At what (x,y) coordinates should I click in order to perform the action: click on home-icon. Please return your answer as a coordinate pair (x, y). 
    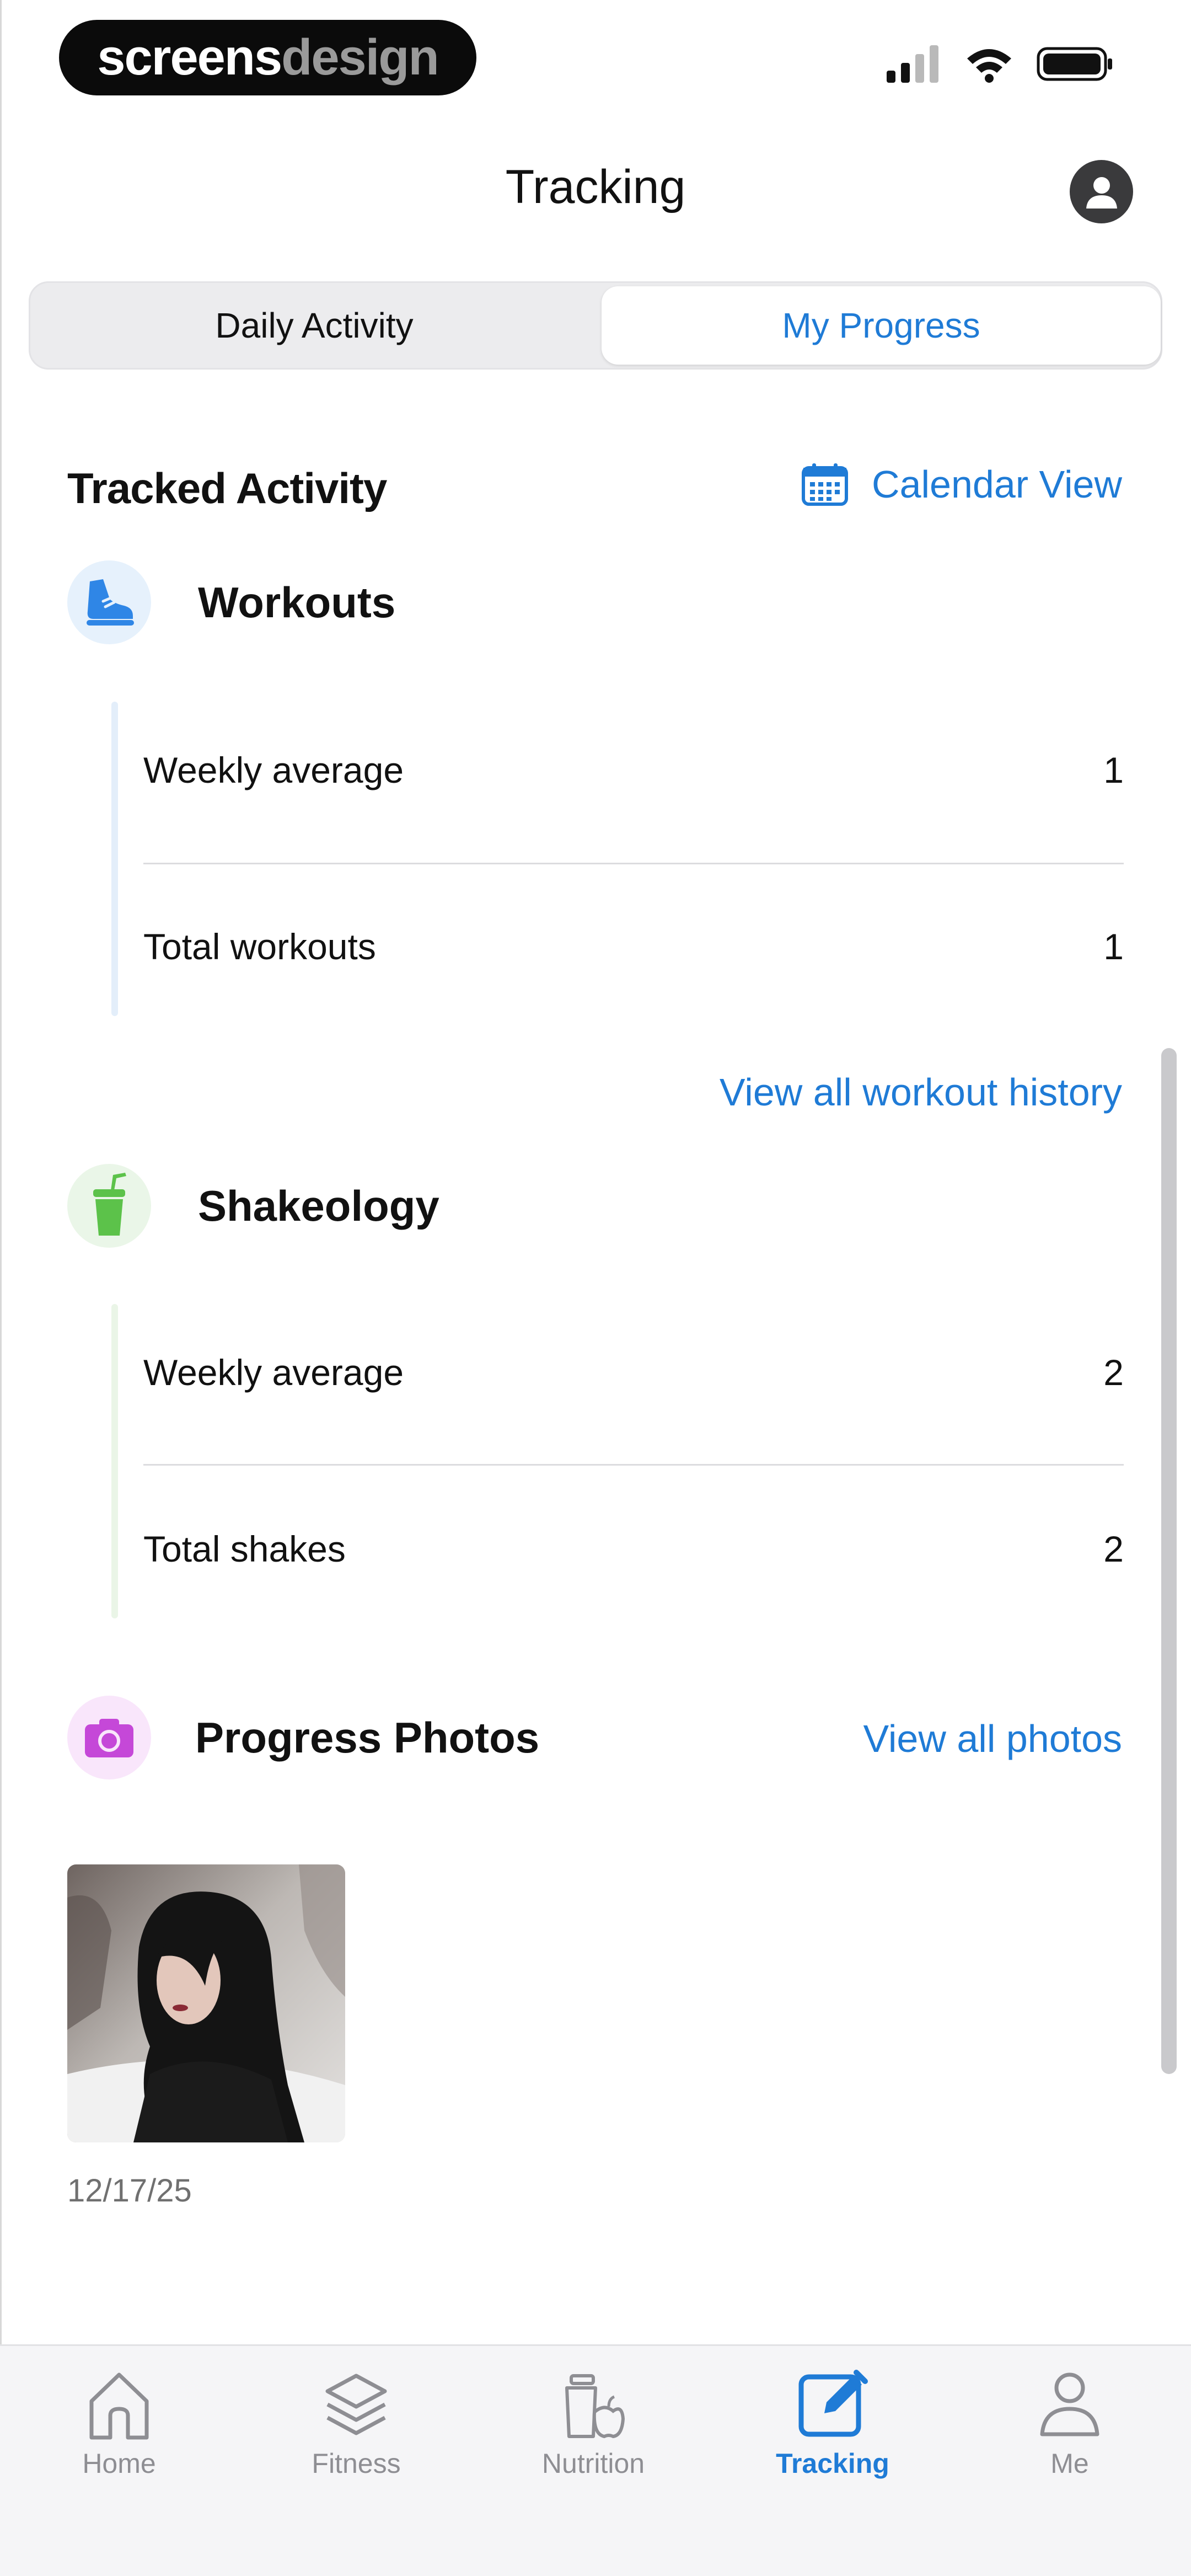
    Looking at the image, I should click on (119, 2406).